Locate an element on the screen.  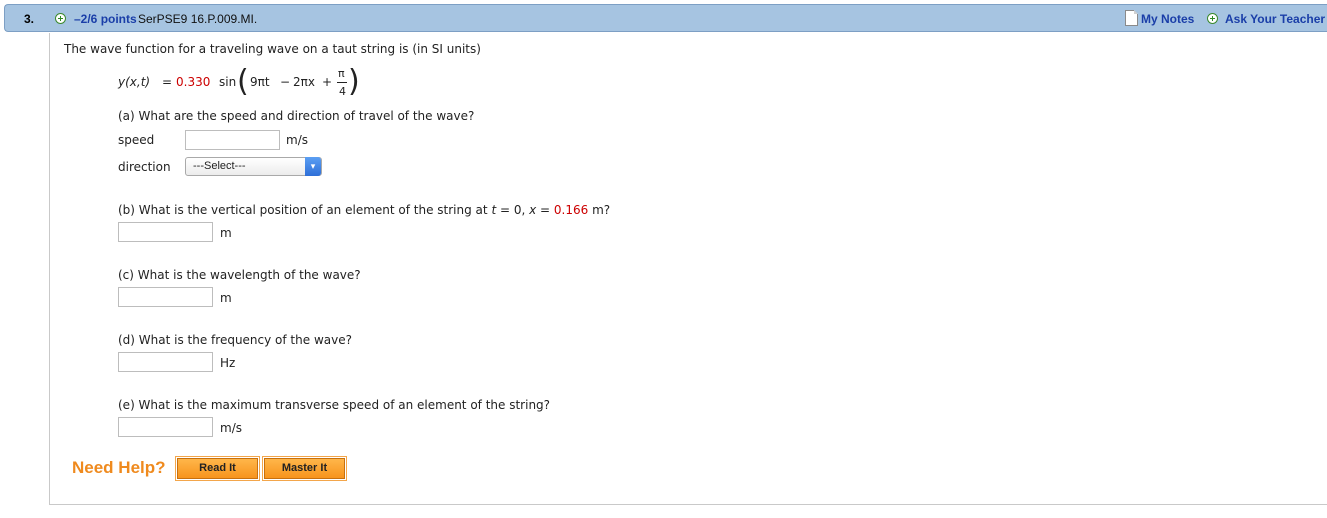
need-help-label: Need Help? is located at coordinates (119, 467).